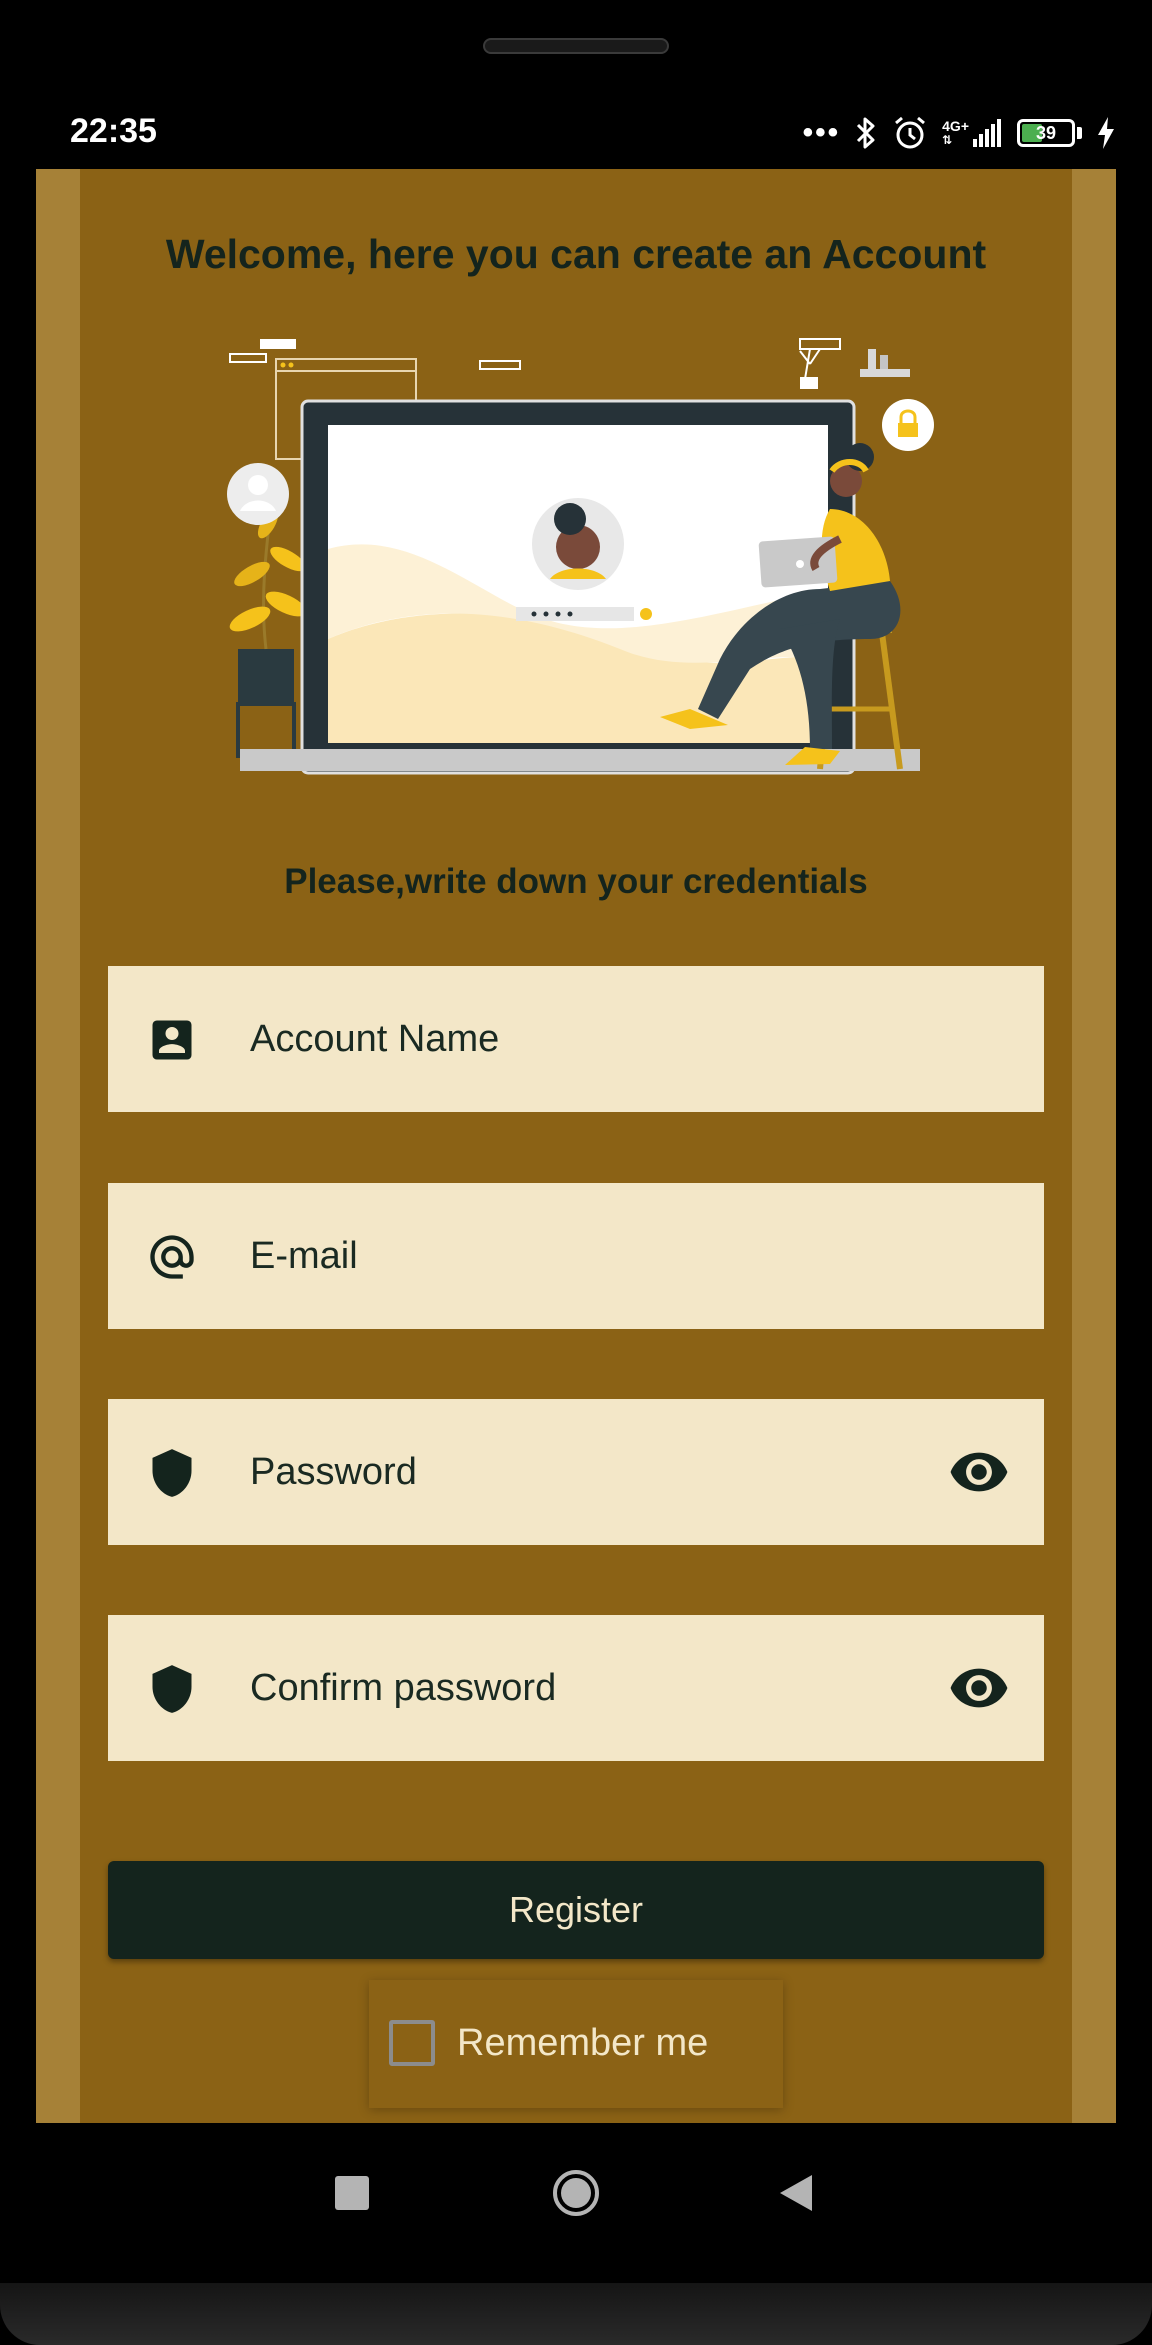 This screenshot has height=2345, width=1152. I want to click on data-arrows-icon: ⇅, so click(947, 140).